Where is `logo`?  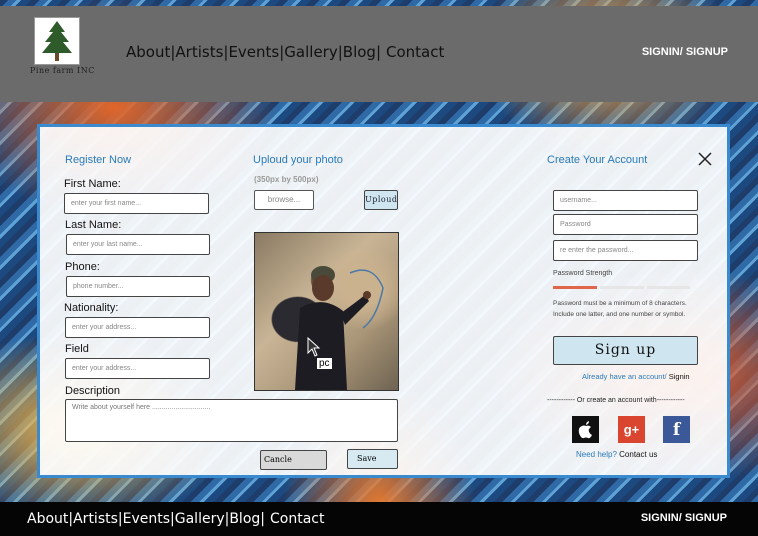
logo is located at coordinates (57, 41).